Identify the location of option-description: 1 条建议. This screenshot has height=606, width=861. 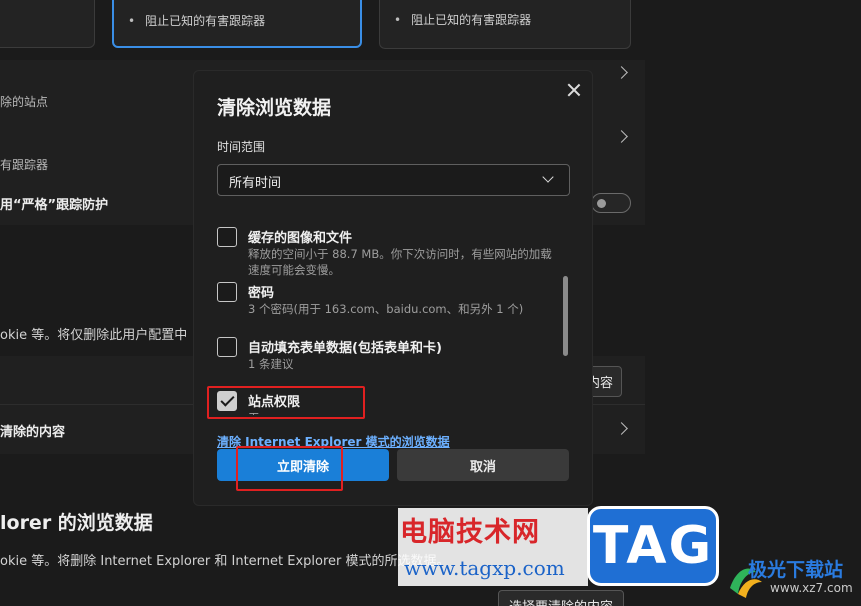
(271, 364).